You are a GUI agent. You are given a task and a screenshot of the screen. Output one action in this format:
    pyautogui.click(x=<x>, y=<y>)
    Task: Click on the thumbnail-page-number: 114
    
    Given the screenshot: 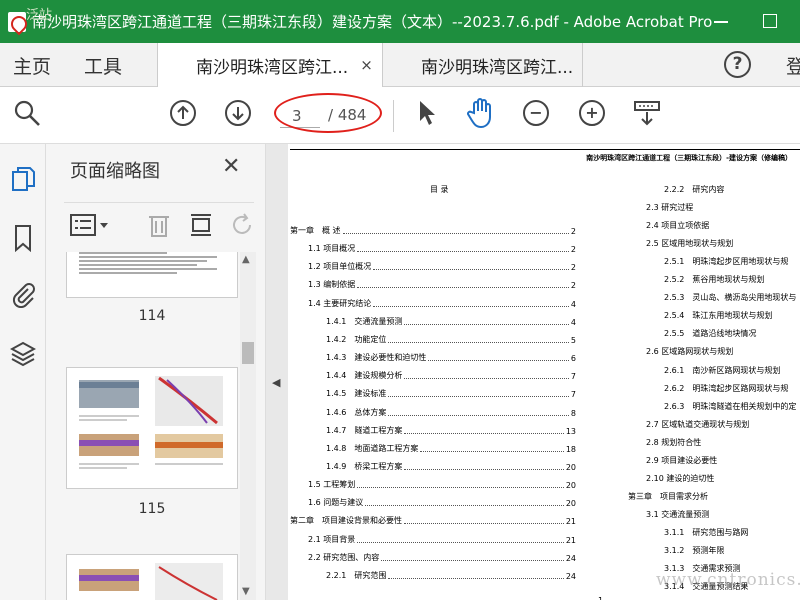 What is the action you would take?
    pyautogui.click(x=152, y=316)
    